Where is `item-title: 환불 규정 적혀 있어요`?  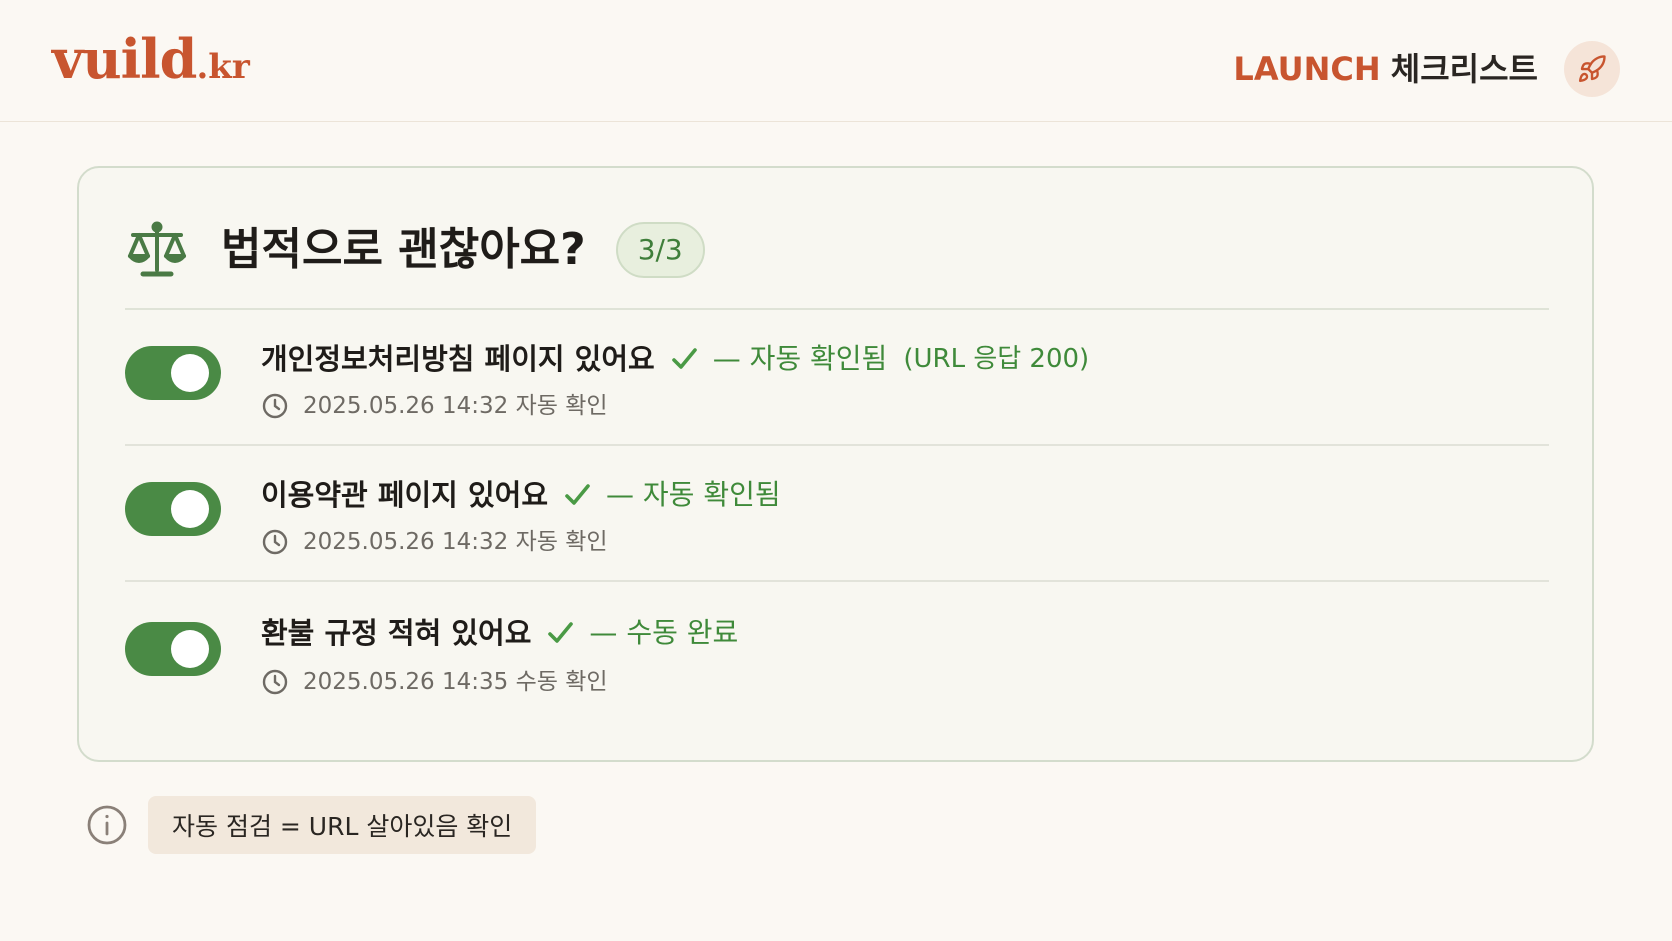 item-title: 환불 규정 적혀 있어요 is located at coordinates (396, 632).